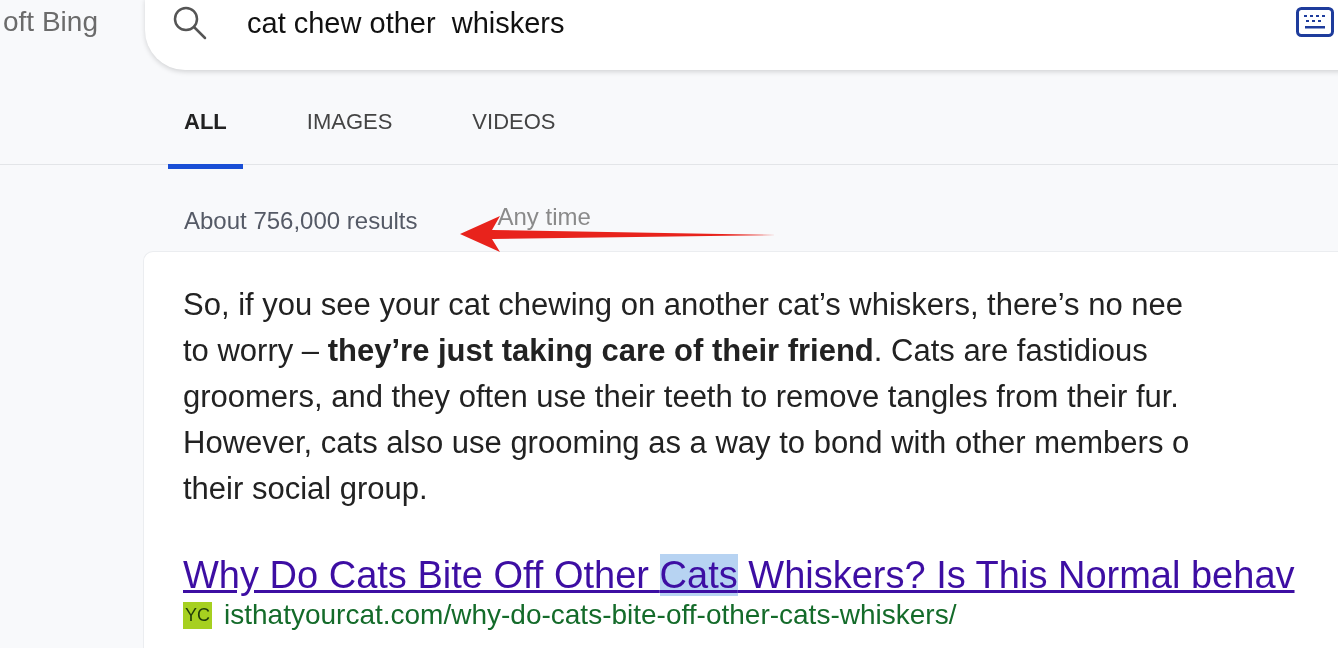  Describe the element at coordinates (72, 22) in the screenshot. I see `logo-text: oft Bing` at that location.